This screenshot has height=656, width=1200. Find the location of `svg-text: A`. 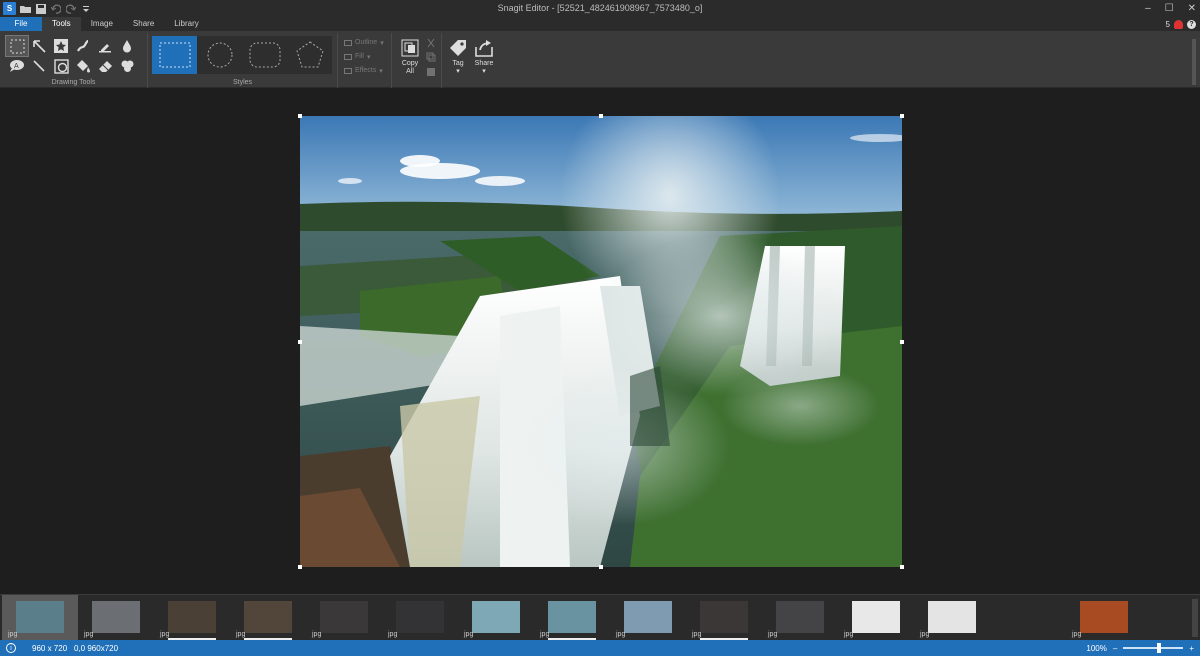

svg-text: A is located at coordinates (16, 66).